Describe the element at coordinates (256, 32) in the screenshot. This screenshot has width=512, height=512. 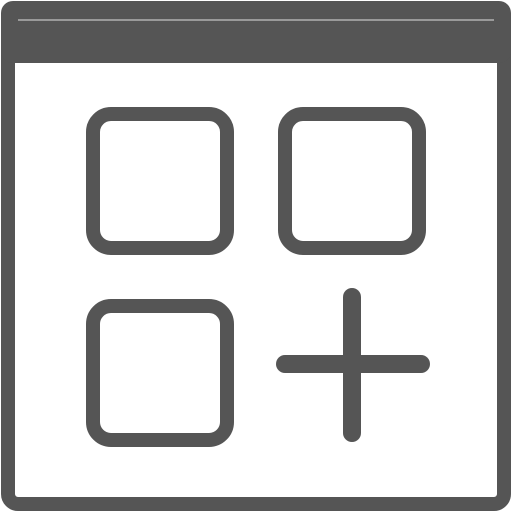
I see `window-titlebar` at that location.